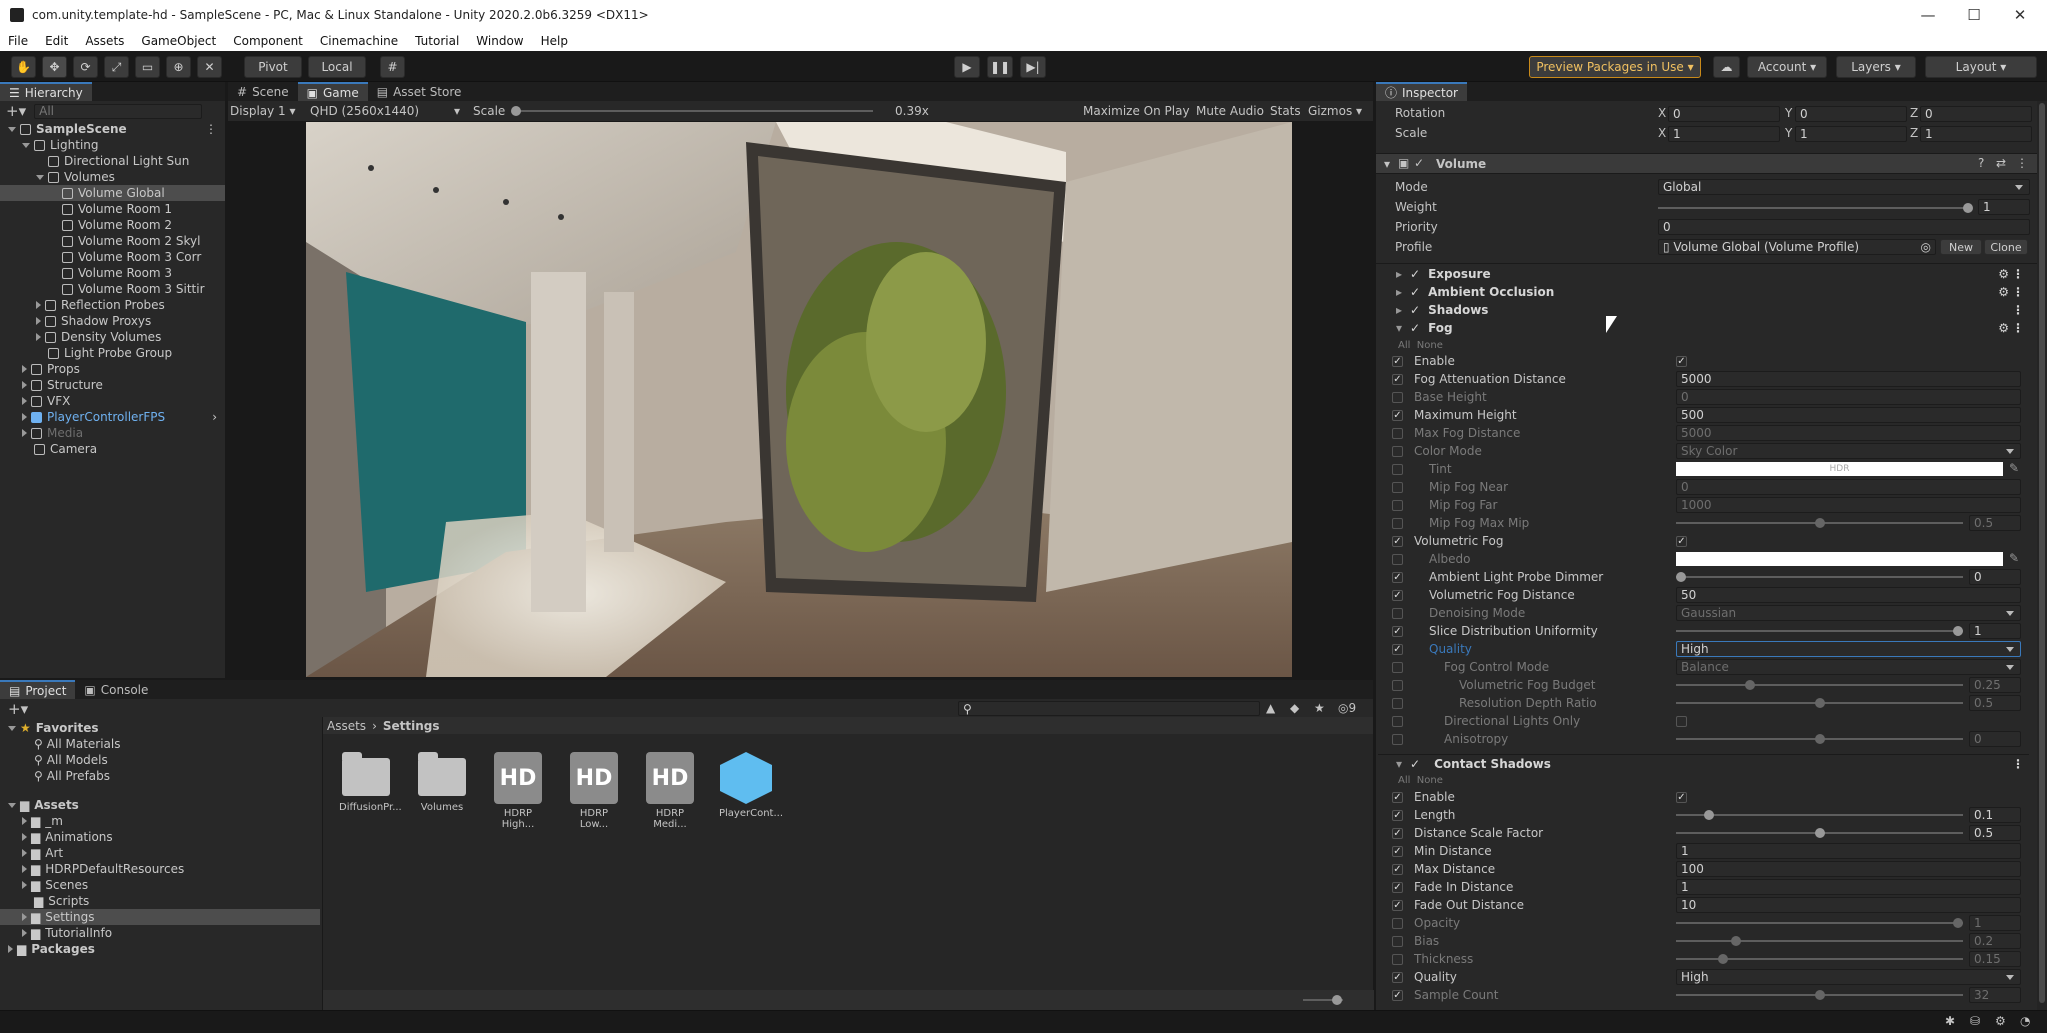  Describe the element at coordinates (2004, 207) in the screenshot. I see `weight-field: 1` at that location.